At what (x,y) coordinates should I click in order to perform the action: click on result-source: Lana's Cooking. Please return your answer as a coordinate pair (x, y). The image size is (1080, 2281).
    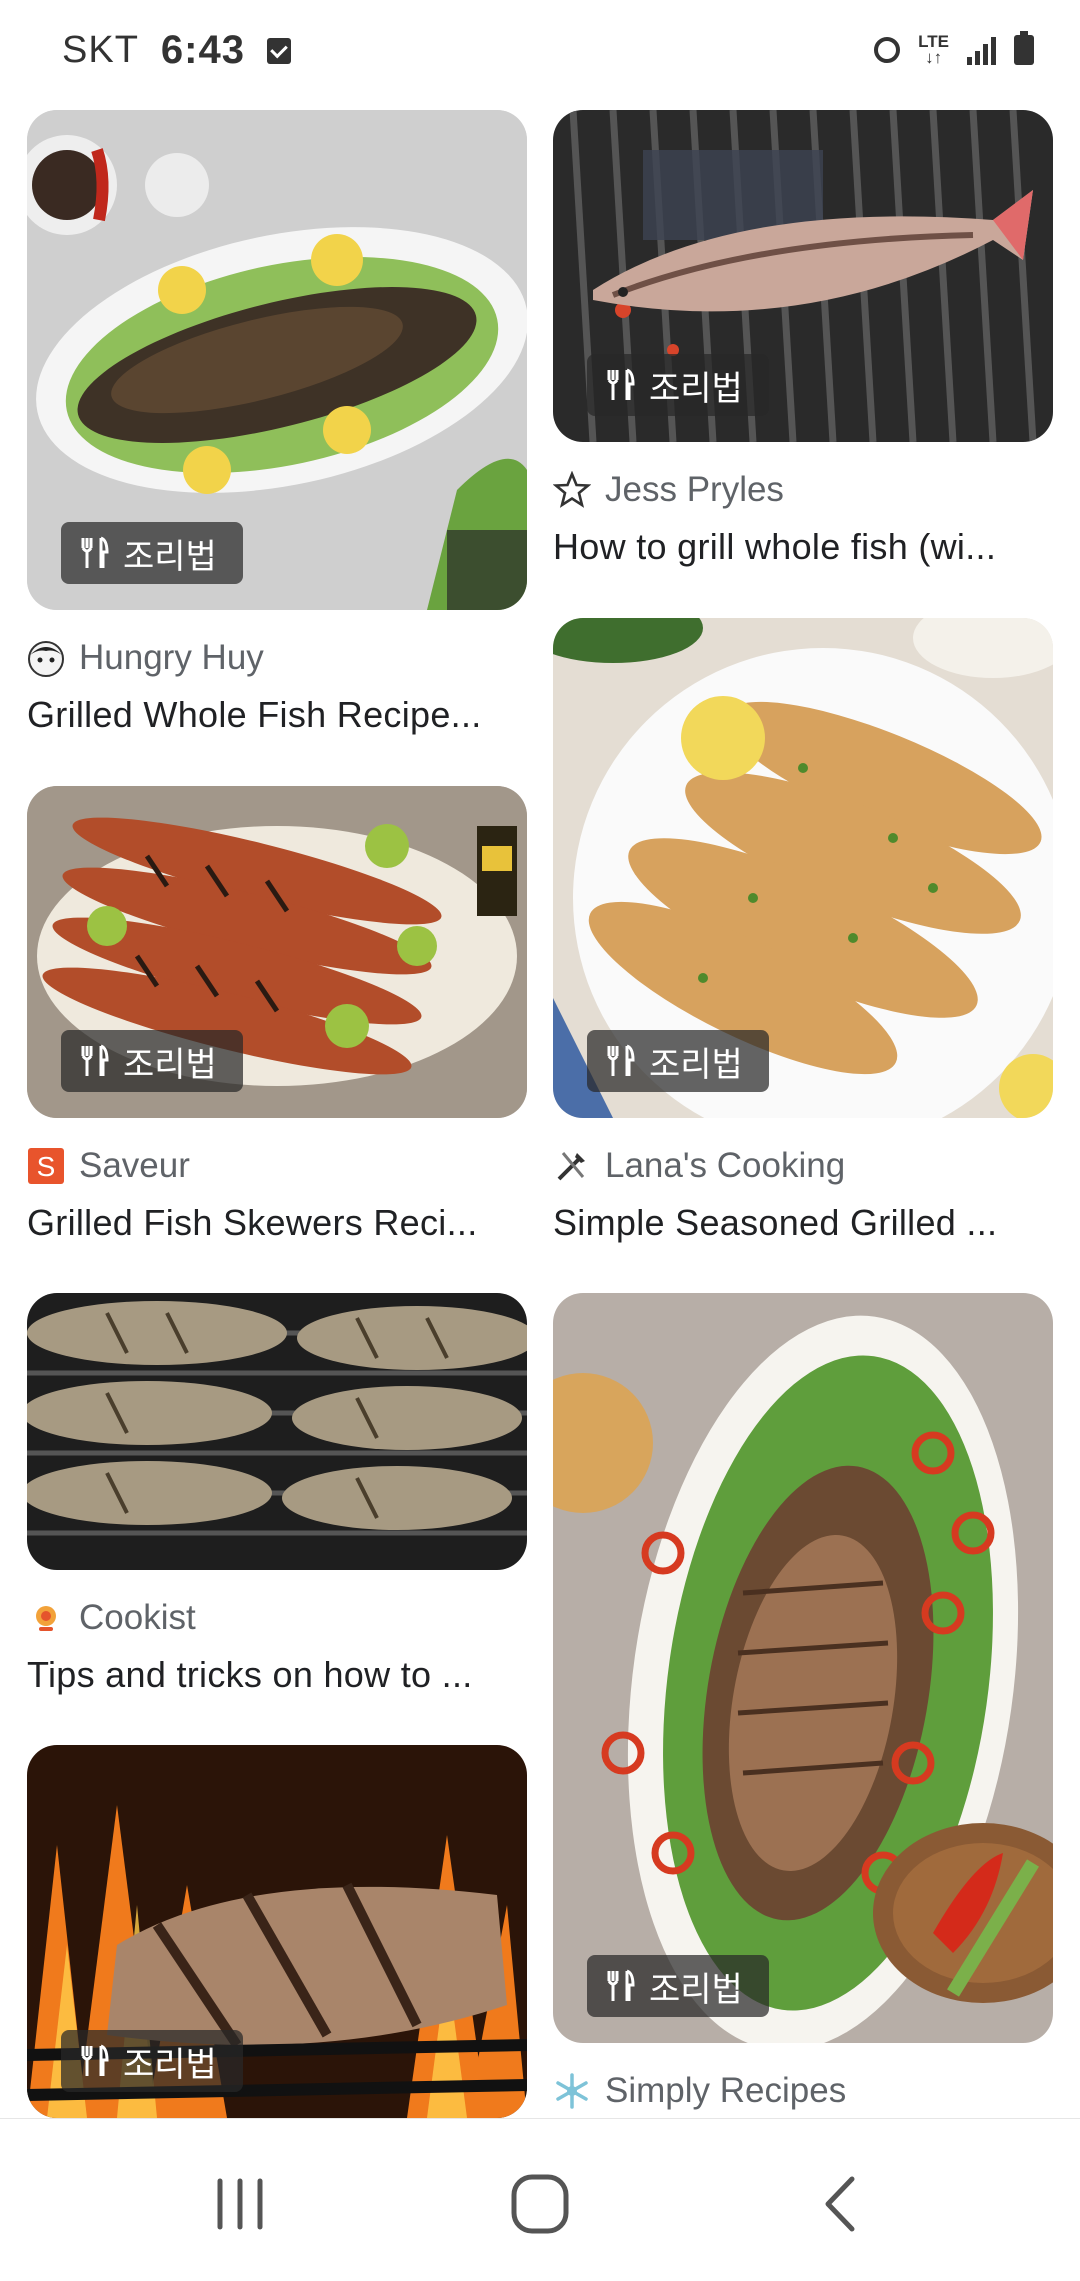
    Looking at the image, I should click on (803, 1166).